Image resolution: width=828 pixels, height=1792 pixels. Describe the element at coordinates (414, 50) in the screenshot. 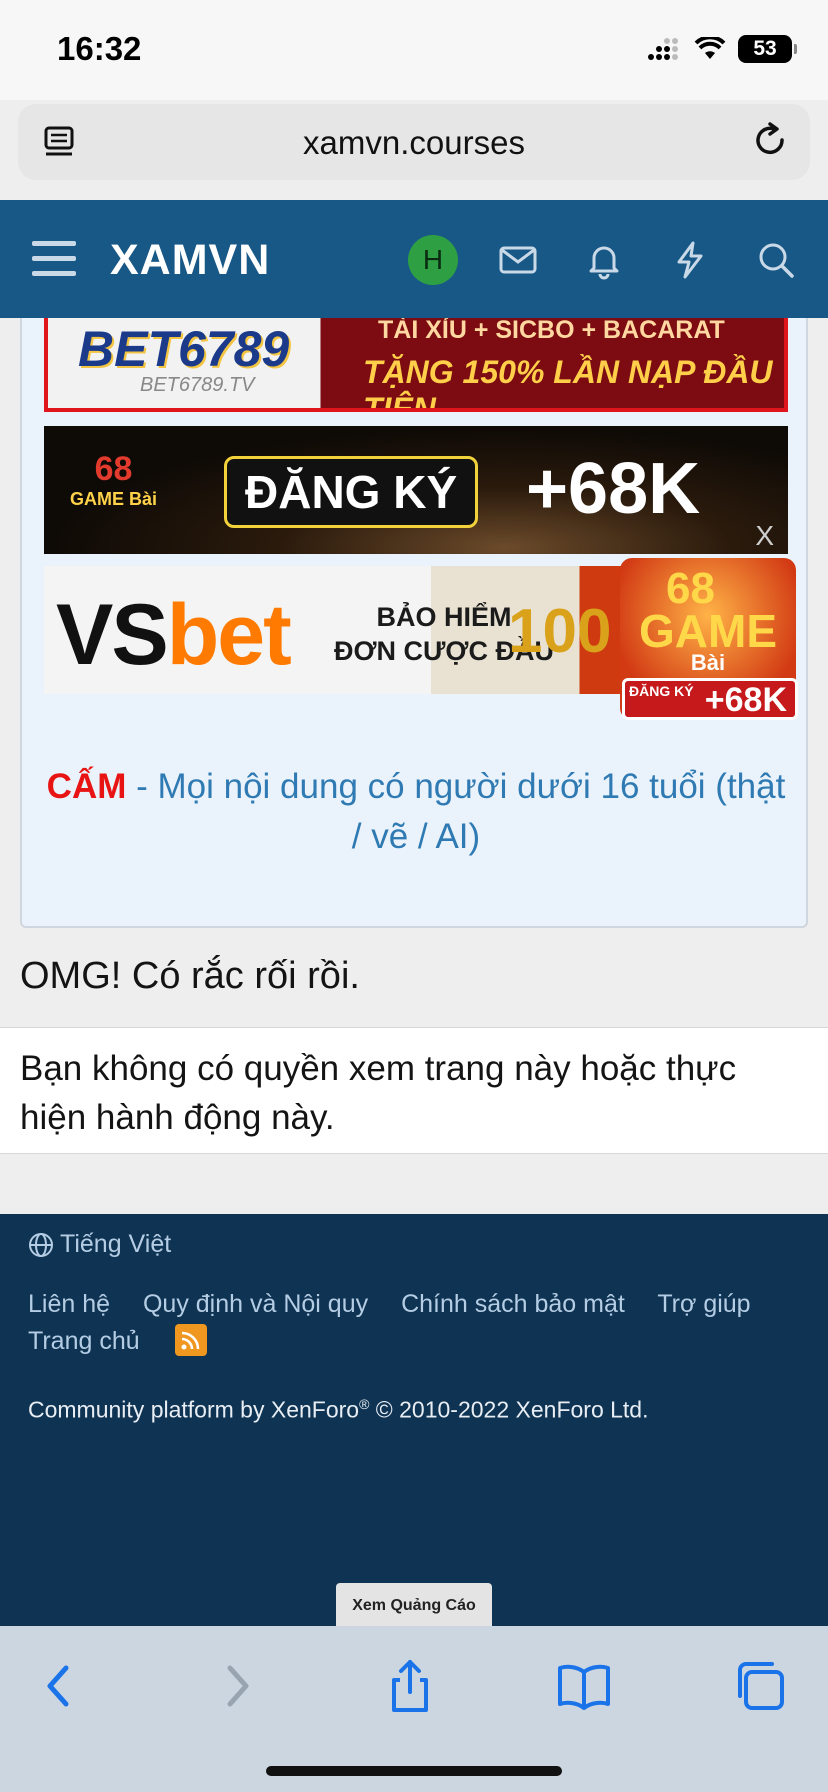

I see `status-bar: 16:32 53` at that location.